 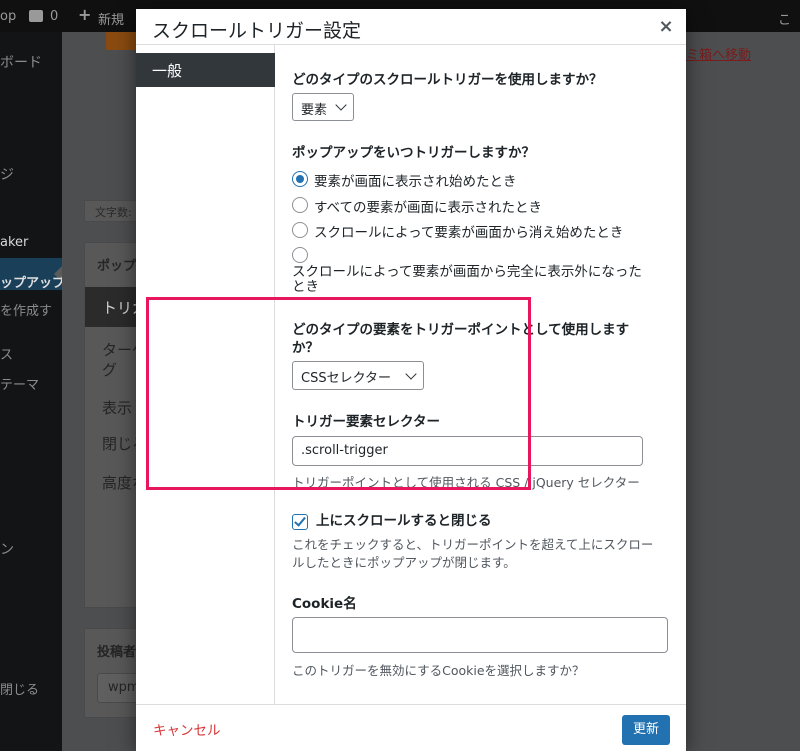 I want to click on close-on-scroll-up-description-line2: ルしたときにポップアップが閉じます。, so click(x=404, y=562).